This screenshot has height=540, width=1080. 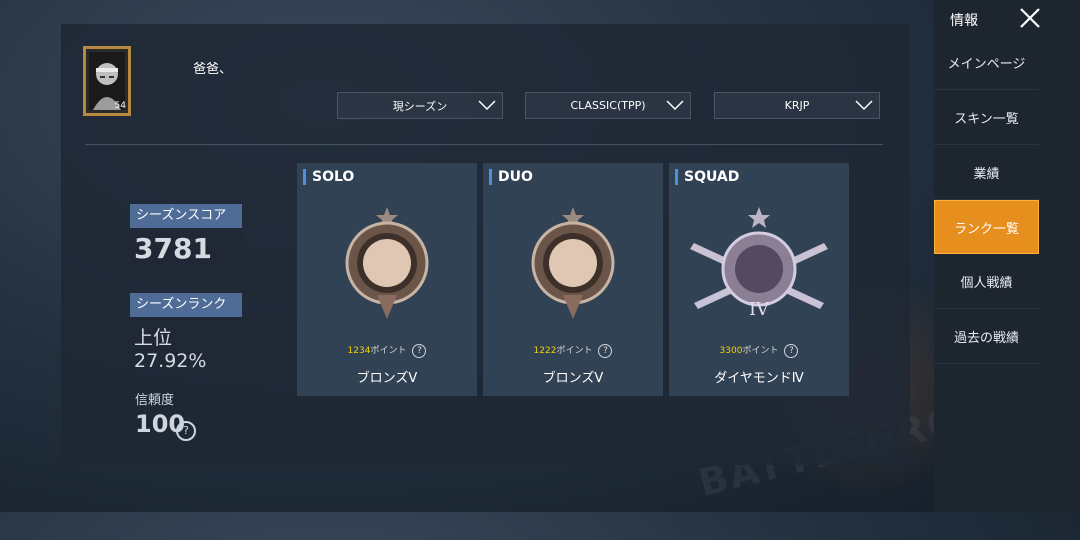 What do you see at coordinates (213, 69) in the screenshot?
I see `player-name: 爸爸、` at bounding box center [213, 69].